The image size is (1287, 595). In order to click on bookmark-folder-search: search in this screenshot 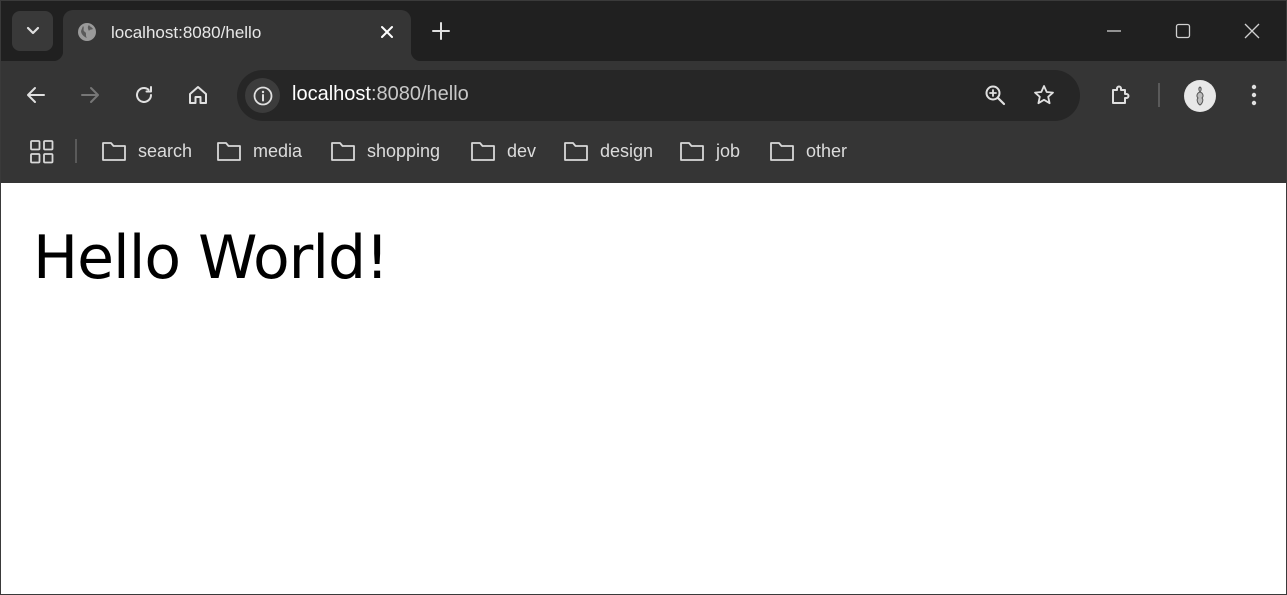, I will do `click(146, 151)`.